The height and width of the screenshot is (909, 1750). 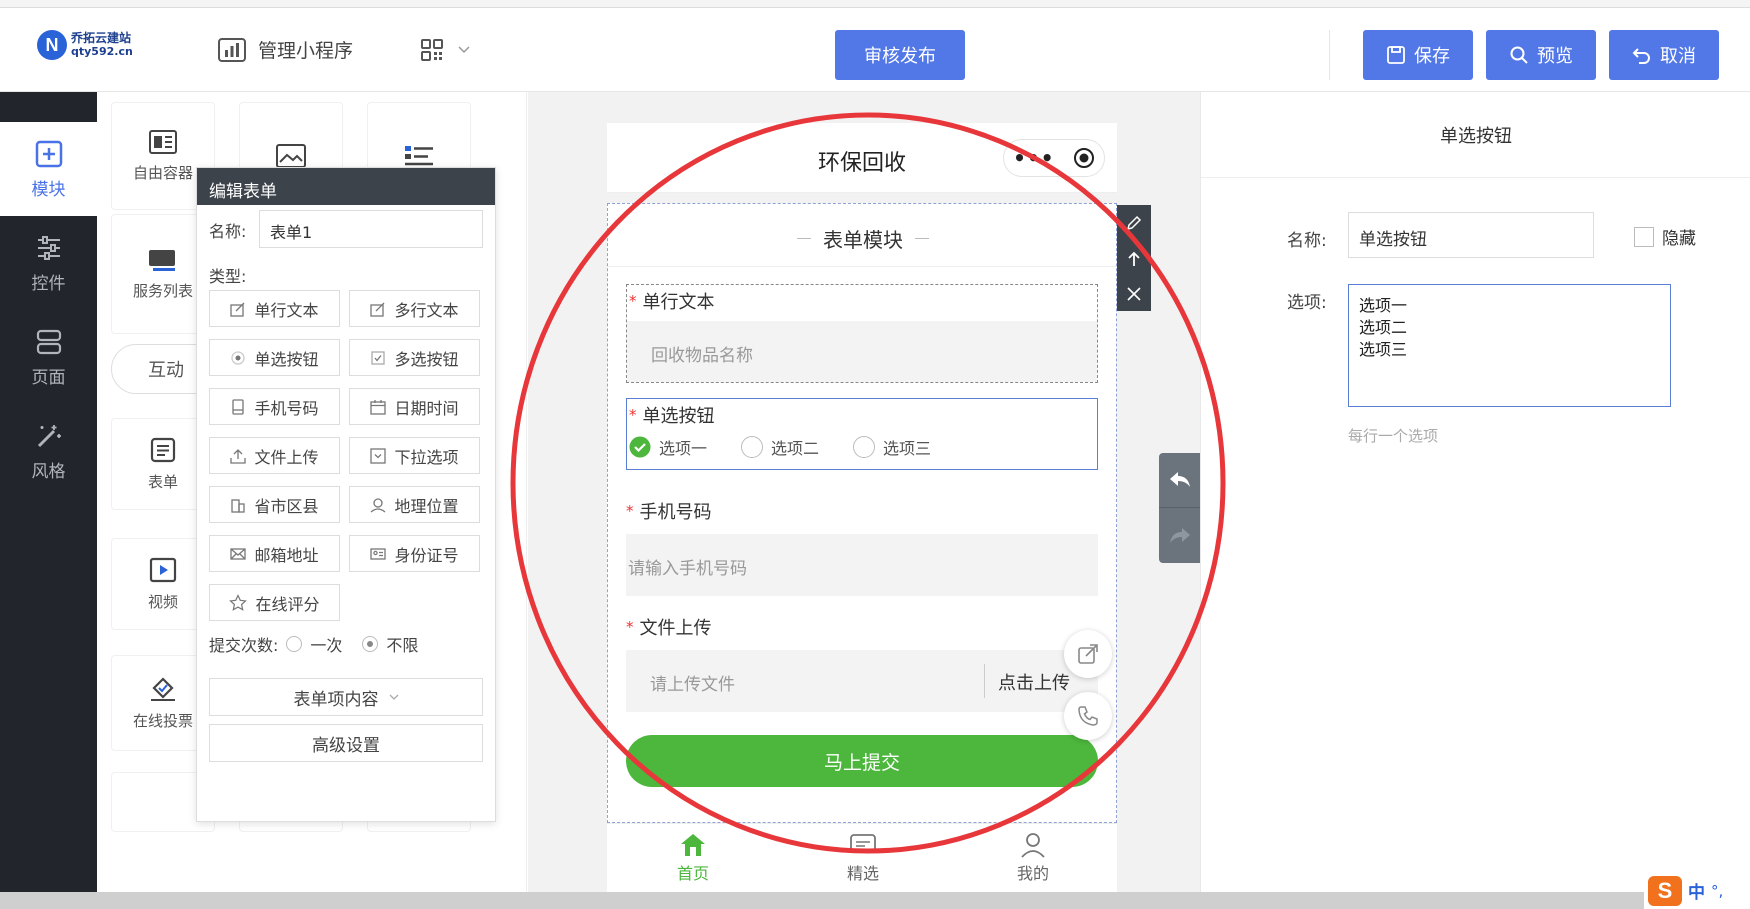 I want to click on field-name-input: 单选按钮, so click(x=1471, y=235).